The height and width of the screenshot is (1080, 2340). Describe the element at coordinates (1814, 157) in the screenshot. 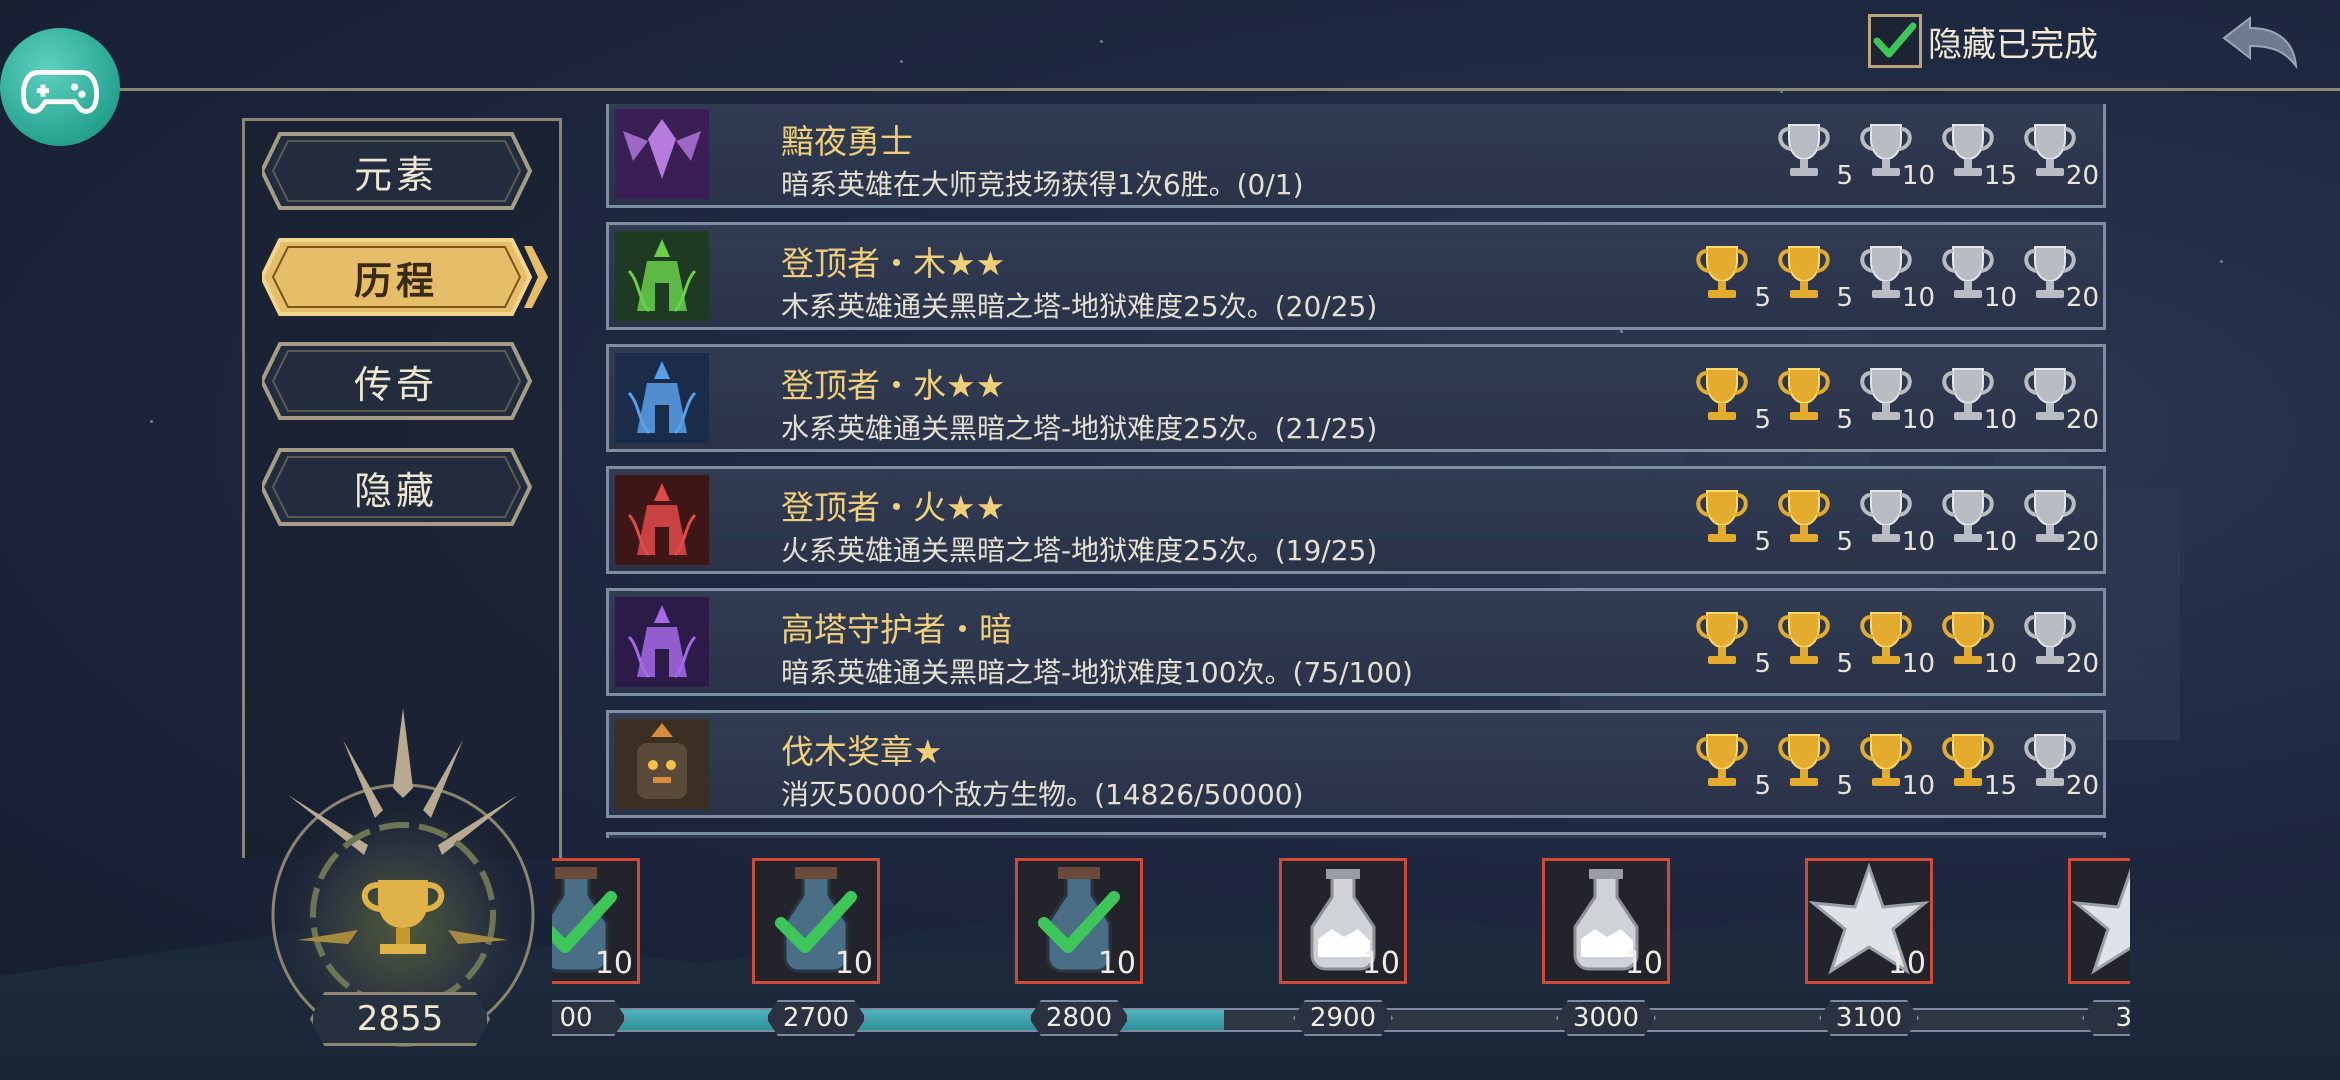

I see `silver-trophy-icon: 5` at that location.